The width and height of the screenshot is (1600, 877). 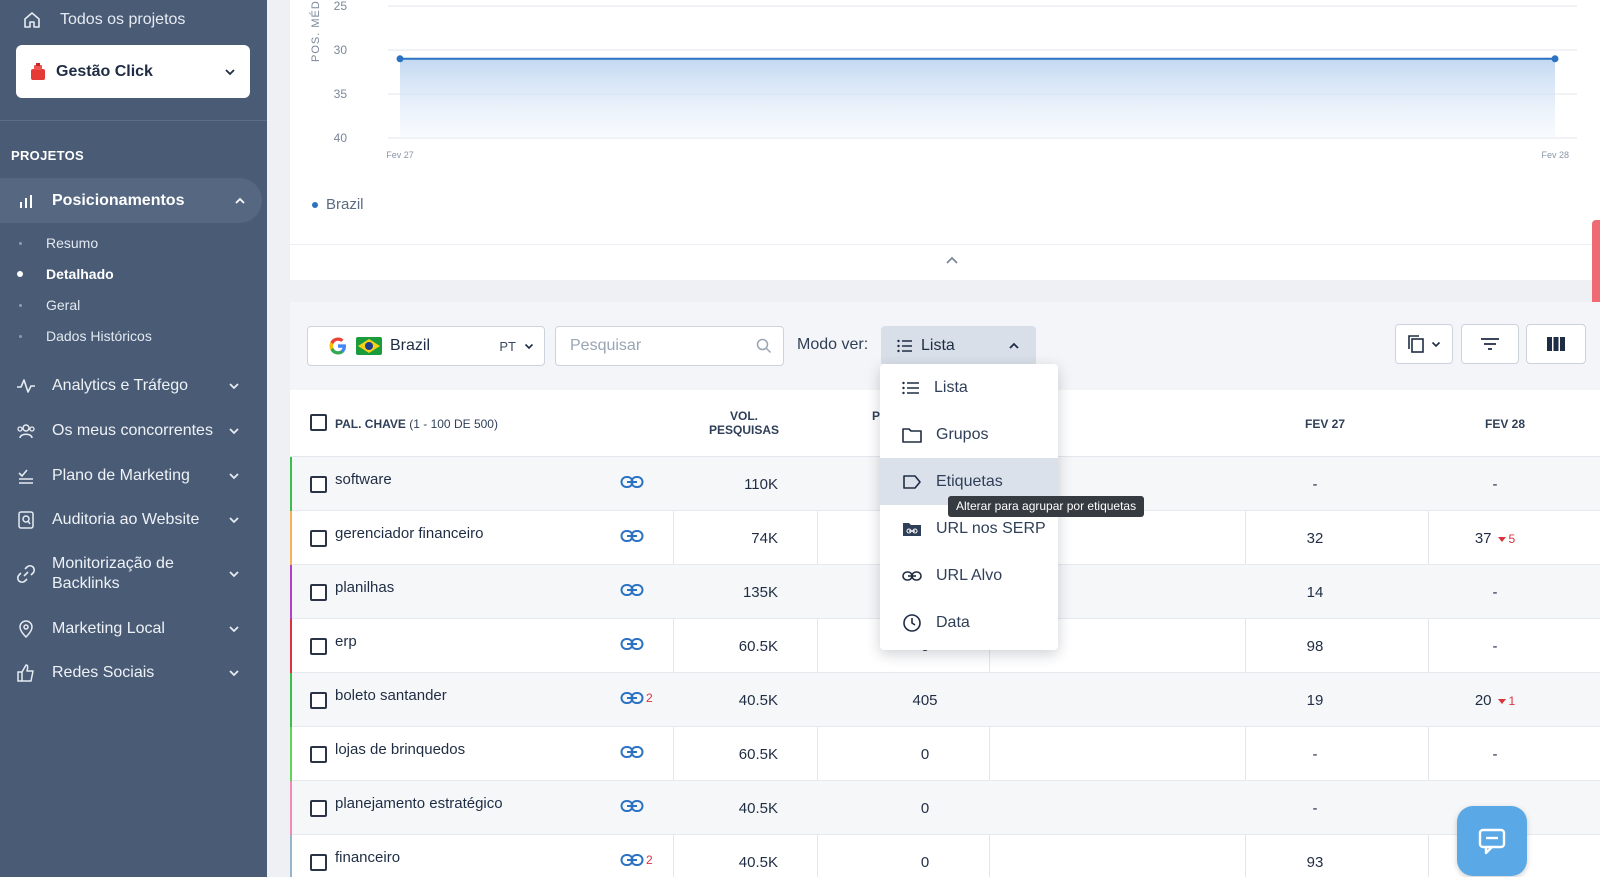 What do you see at coordinates (945, 808) in the screenshot?
I see `table-row: planejamento estratégico40.5K0--` at bounding box center [945, 808].